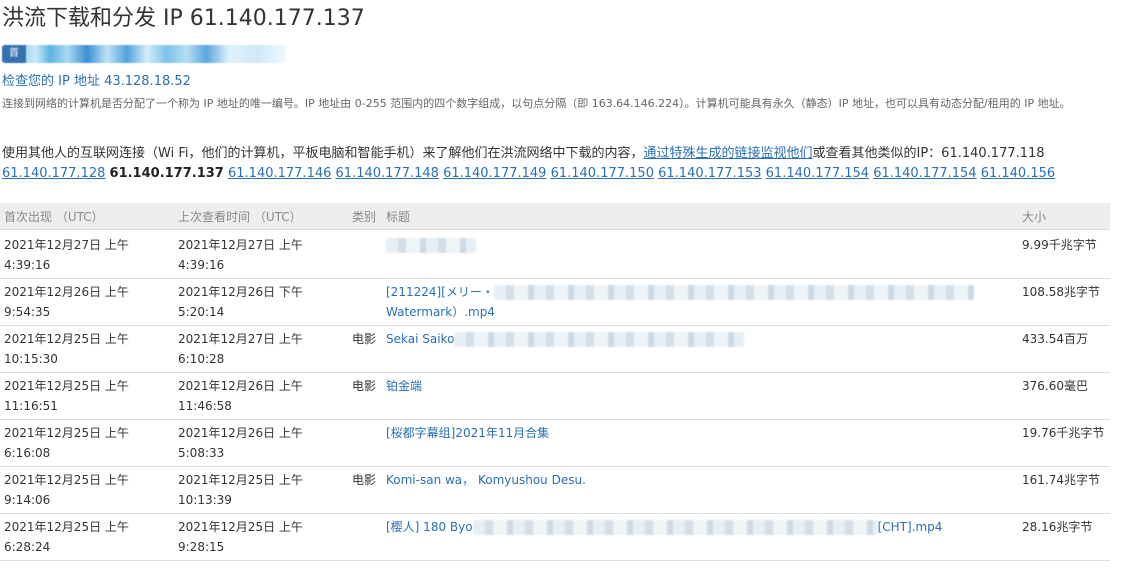 This screenshot has height=572, width=1128. Describe the element at coordinates (87, 302) in the screenshot. I see `first-seen-cell: 2021年12月26日 上午 9:54:35` at that location.